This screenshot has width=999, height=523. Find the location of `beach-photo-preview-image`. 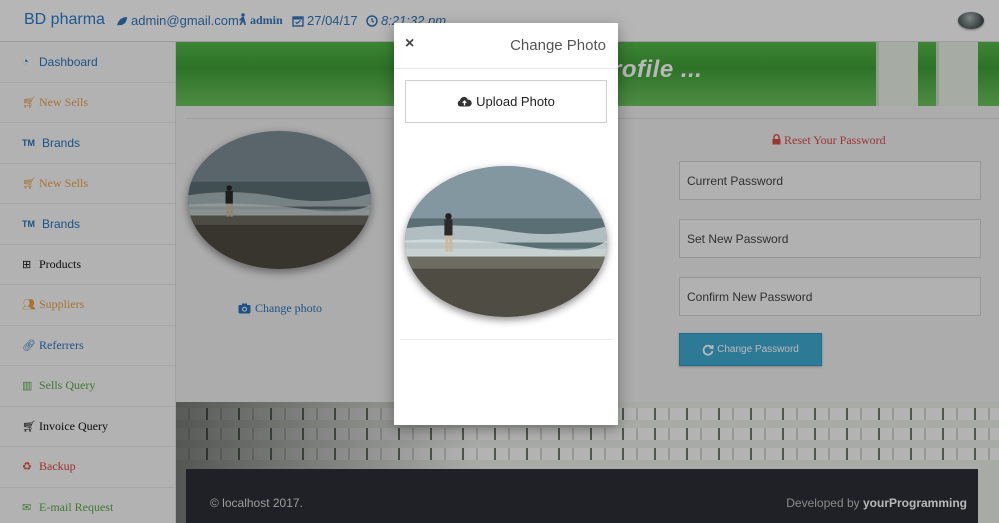

beach-photo-preview-image is located at coordinates (506, 241).